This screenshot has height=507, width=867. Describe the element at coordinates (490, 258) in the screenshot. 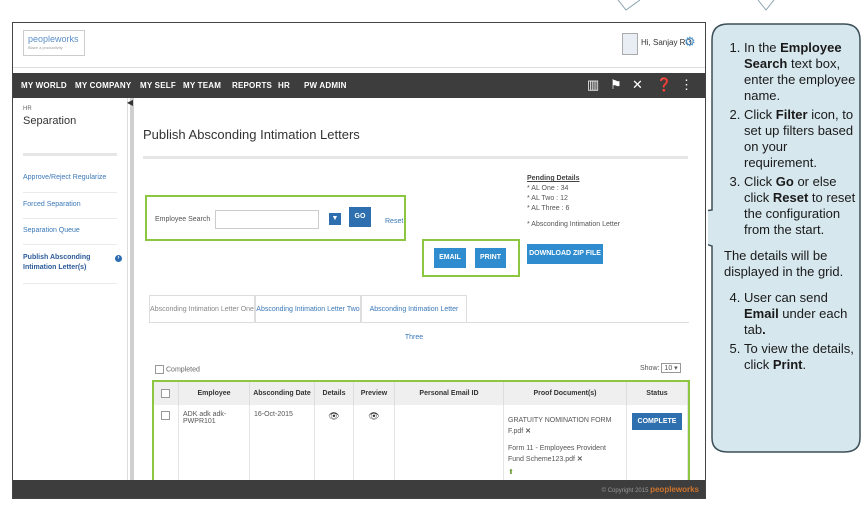

I see `print-button: PRINT` at that location.